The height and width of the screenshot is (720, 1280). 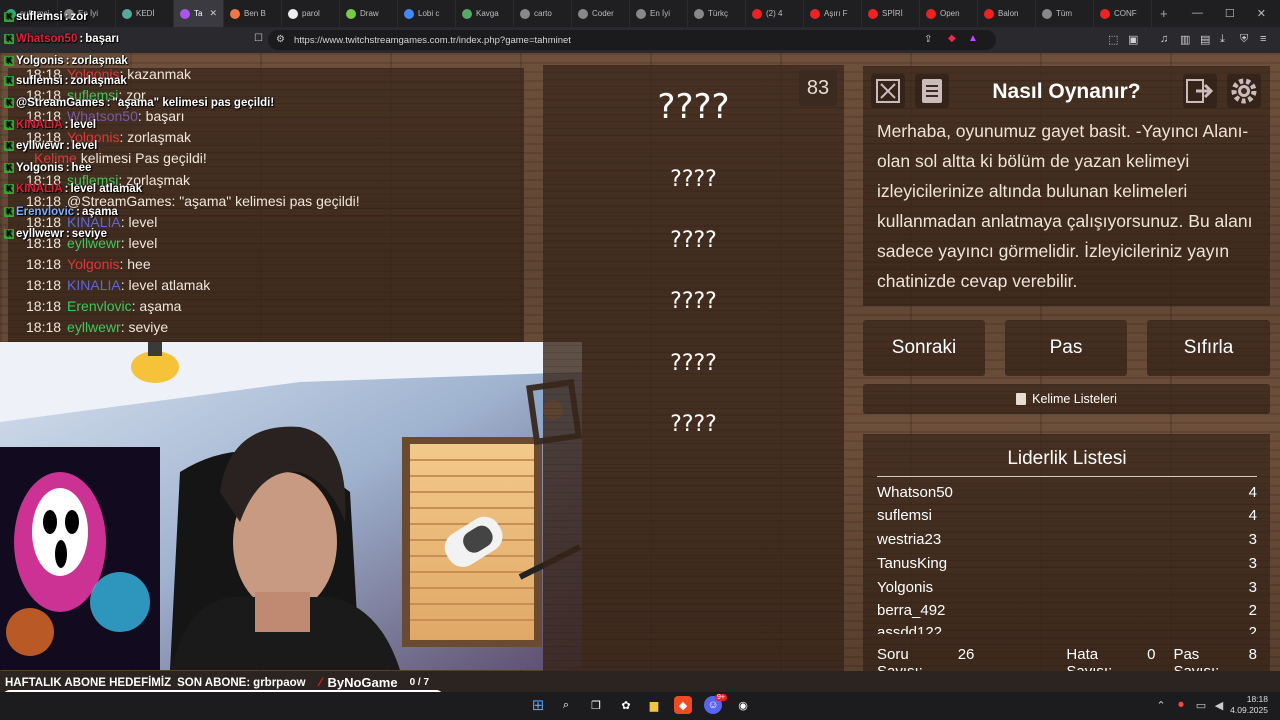 What do you see at coordinates (543, 13) in the screenshot?
I see `browser-tab: carto` at bounding box center [543, 13].